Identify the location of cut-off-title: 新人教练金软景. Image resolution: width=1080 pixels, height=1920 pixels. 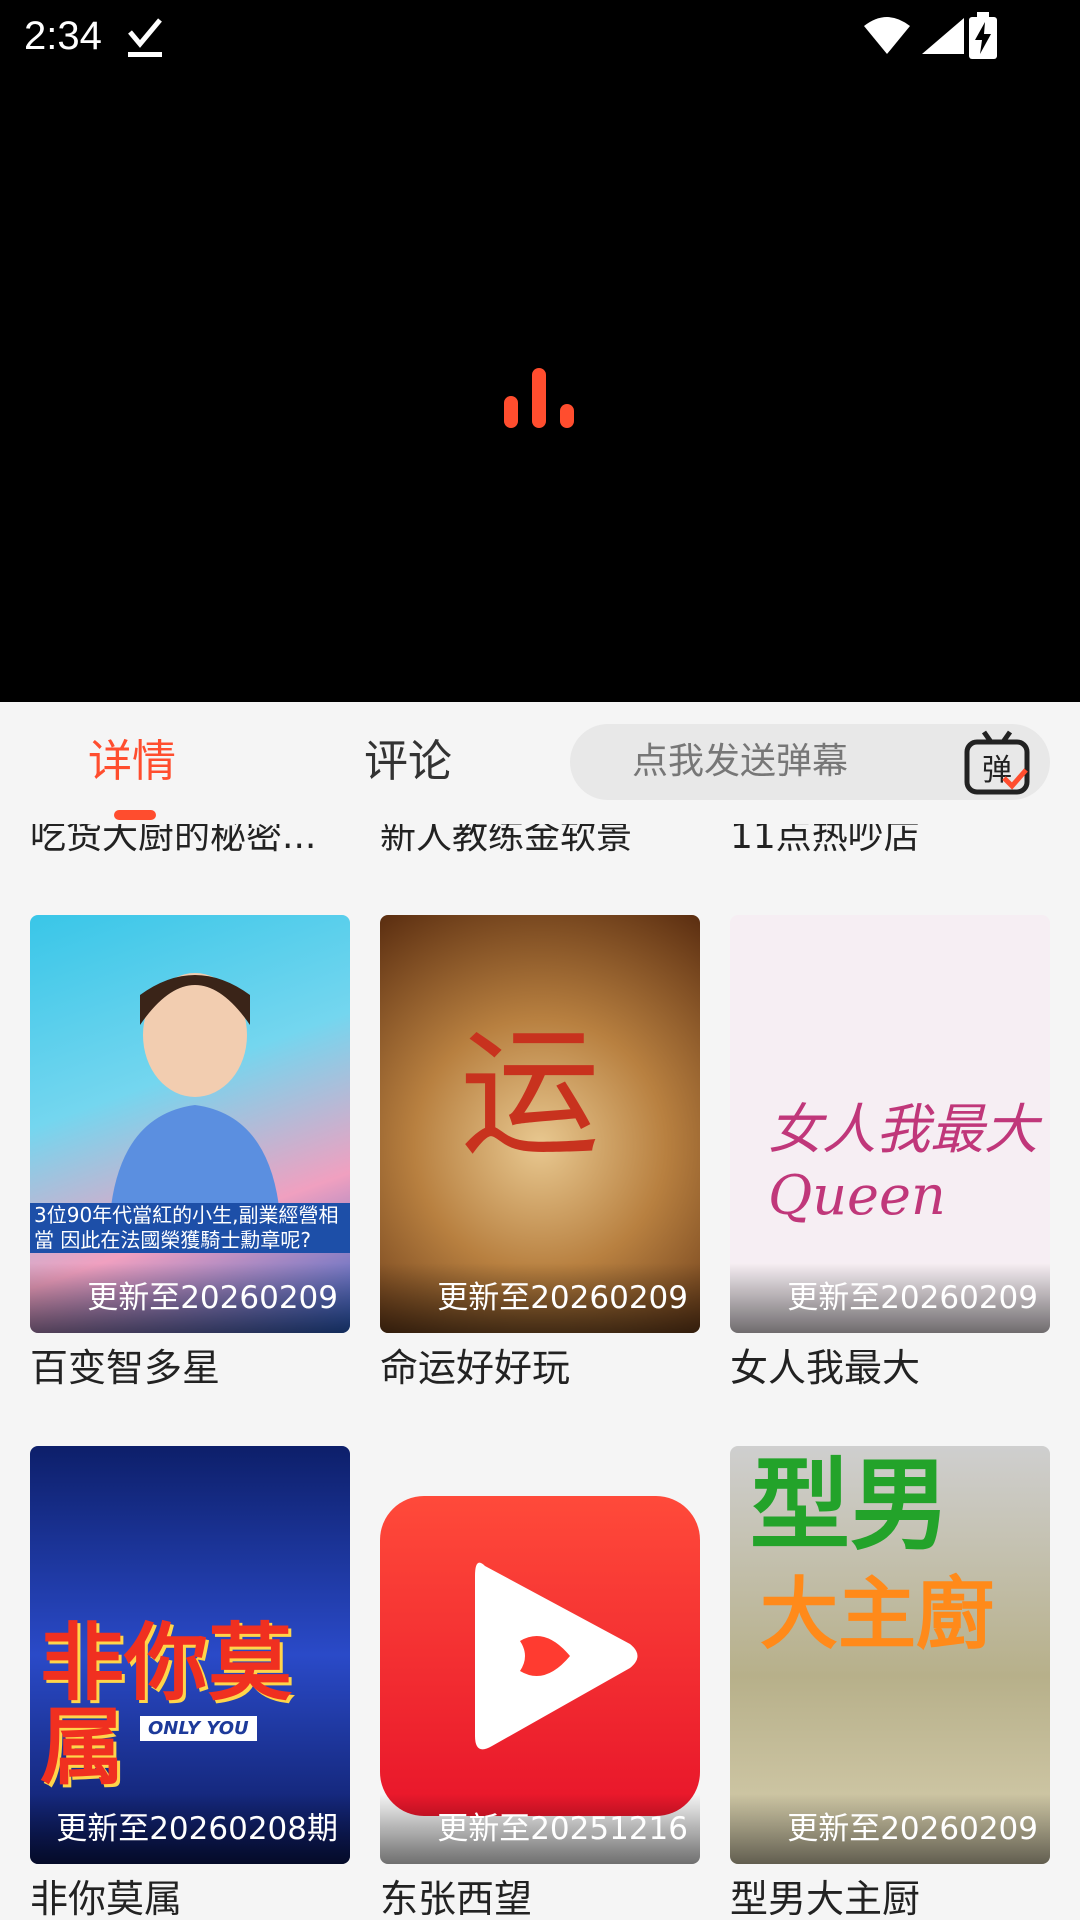
(540, 843).